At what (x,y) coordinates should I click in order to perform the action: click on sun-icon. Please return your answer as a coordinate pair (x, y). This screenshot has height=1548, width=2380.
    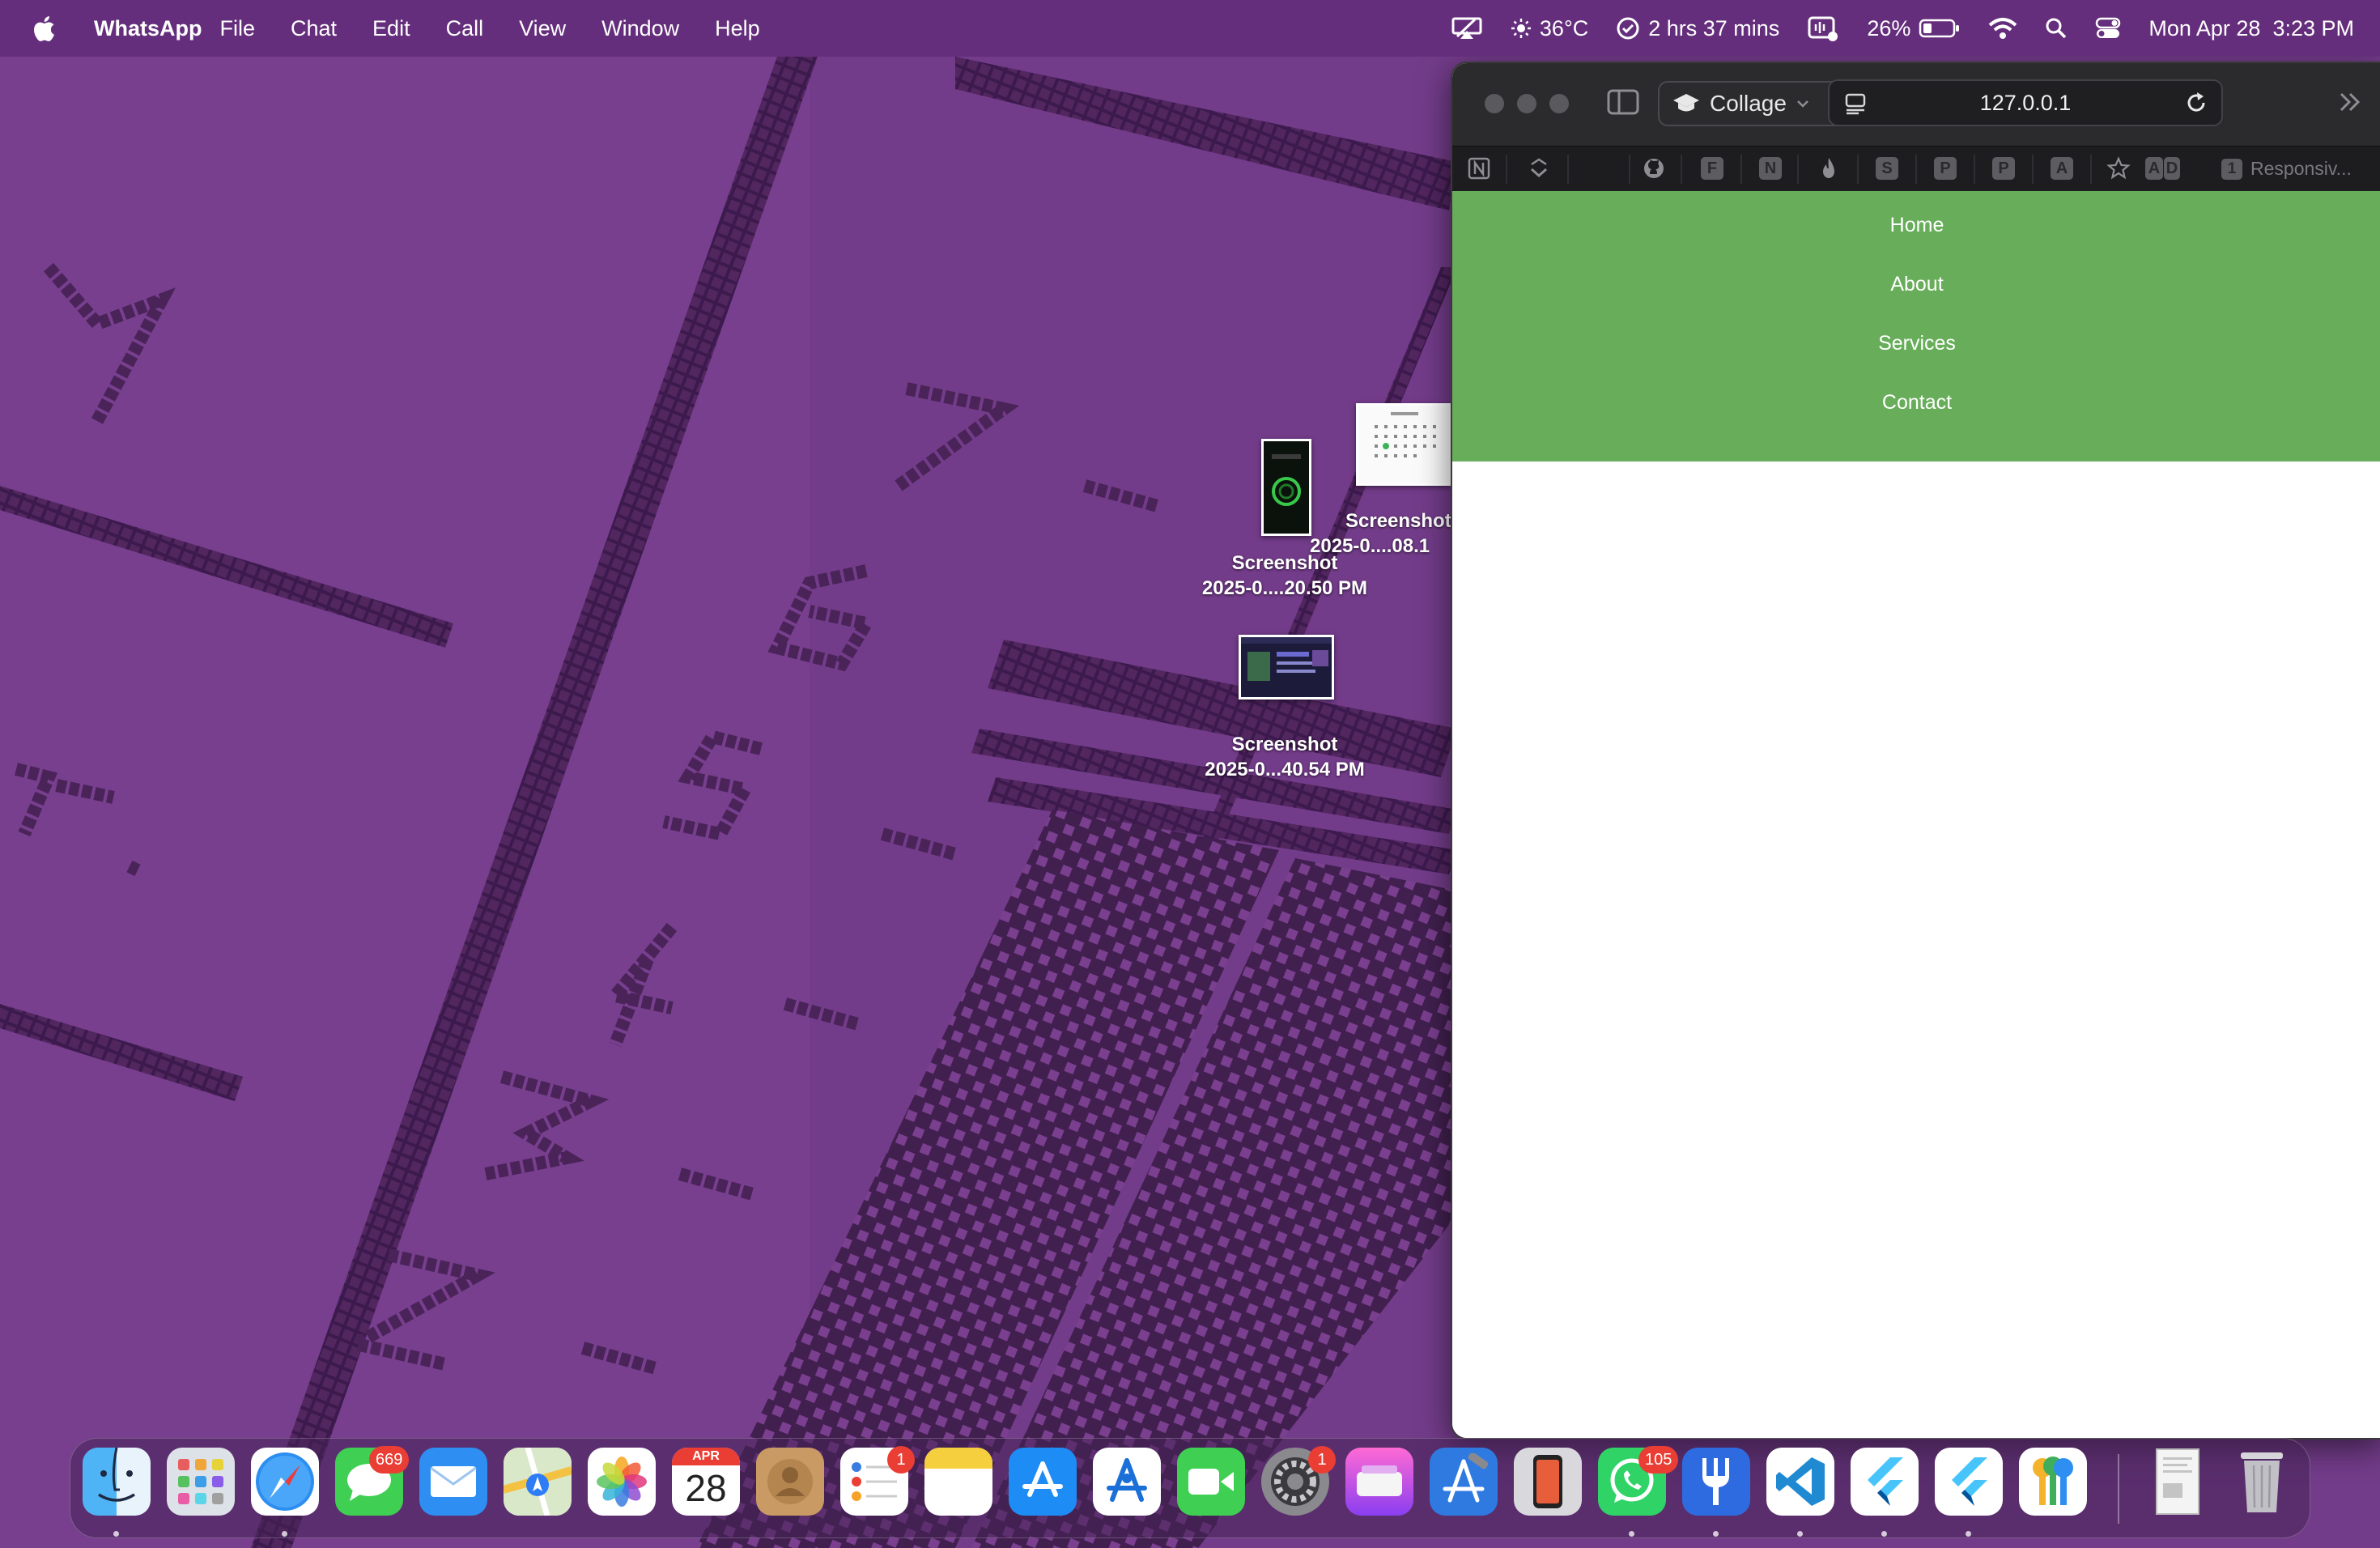
    Looking at the image, I should click on (1521, 29).